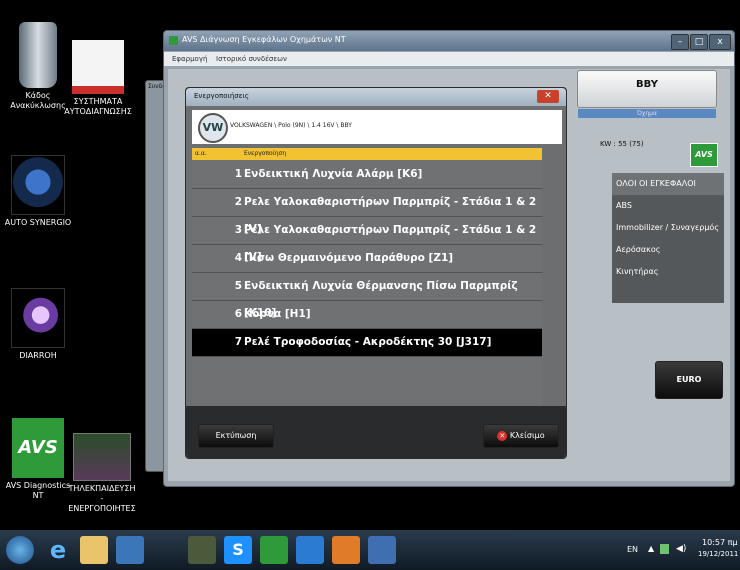  What do you see at coordinates (346, 550) in the screenshot?
I see `office-icon` at bounding box center [346, 550].